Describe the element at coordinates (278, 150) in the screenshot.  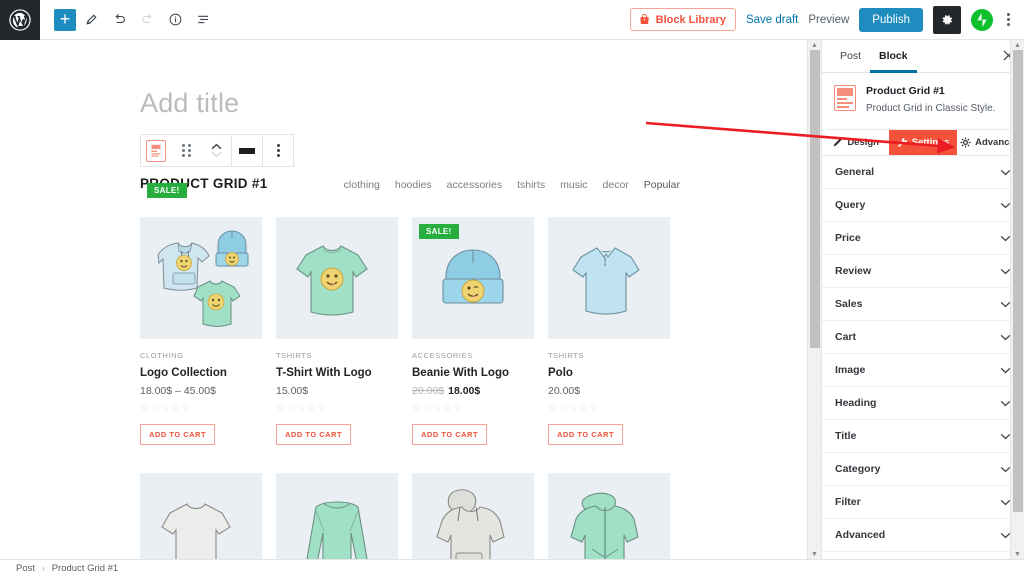
I see `block-more-options-button` at that location.